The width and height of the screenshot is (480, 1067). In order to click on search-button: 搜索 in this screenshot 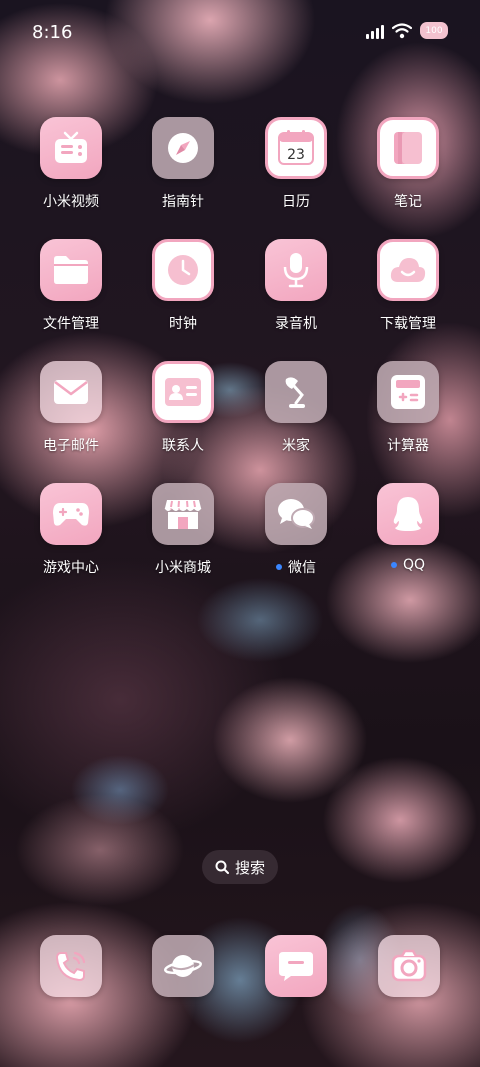, I will do `click(240, 867)`.